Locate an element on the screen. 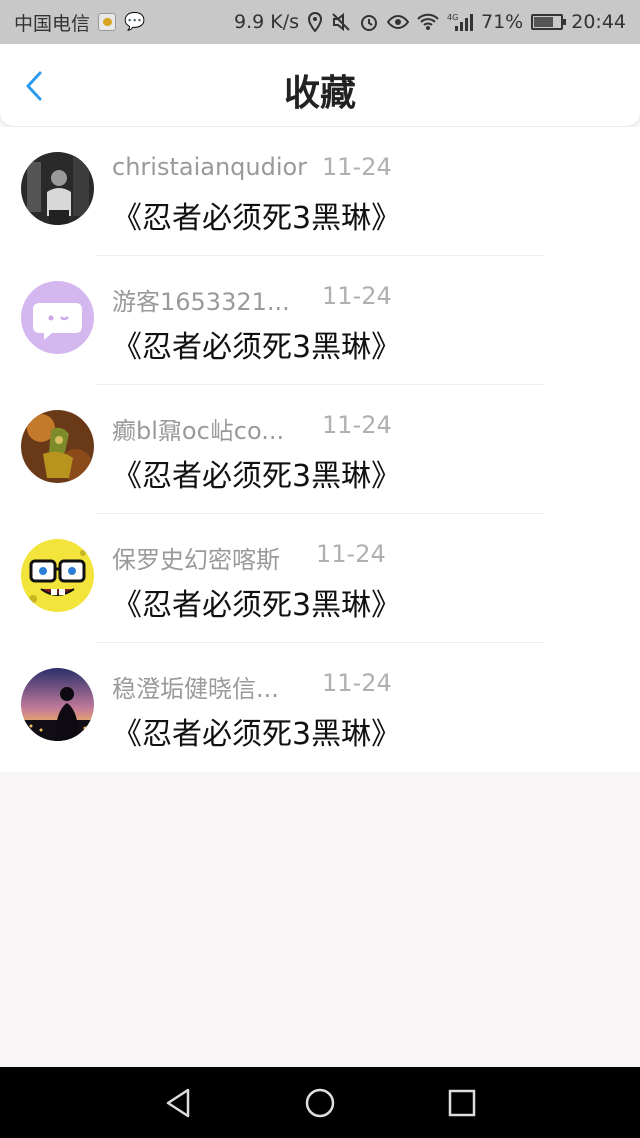 This screenshot has height=1138, width=640. status-bar: 中国电信 💬 9.9 K/s 4G 71% 20:44 is located at coordinates (320, 22).